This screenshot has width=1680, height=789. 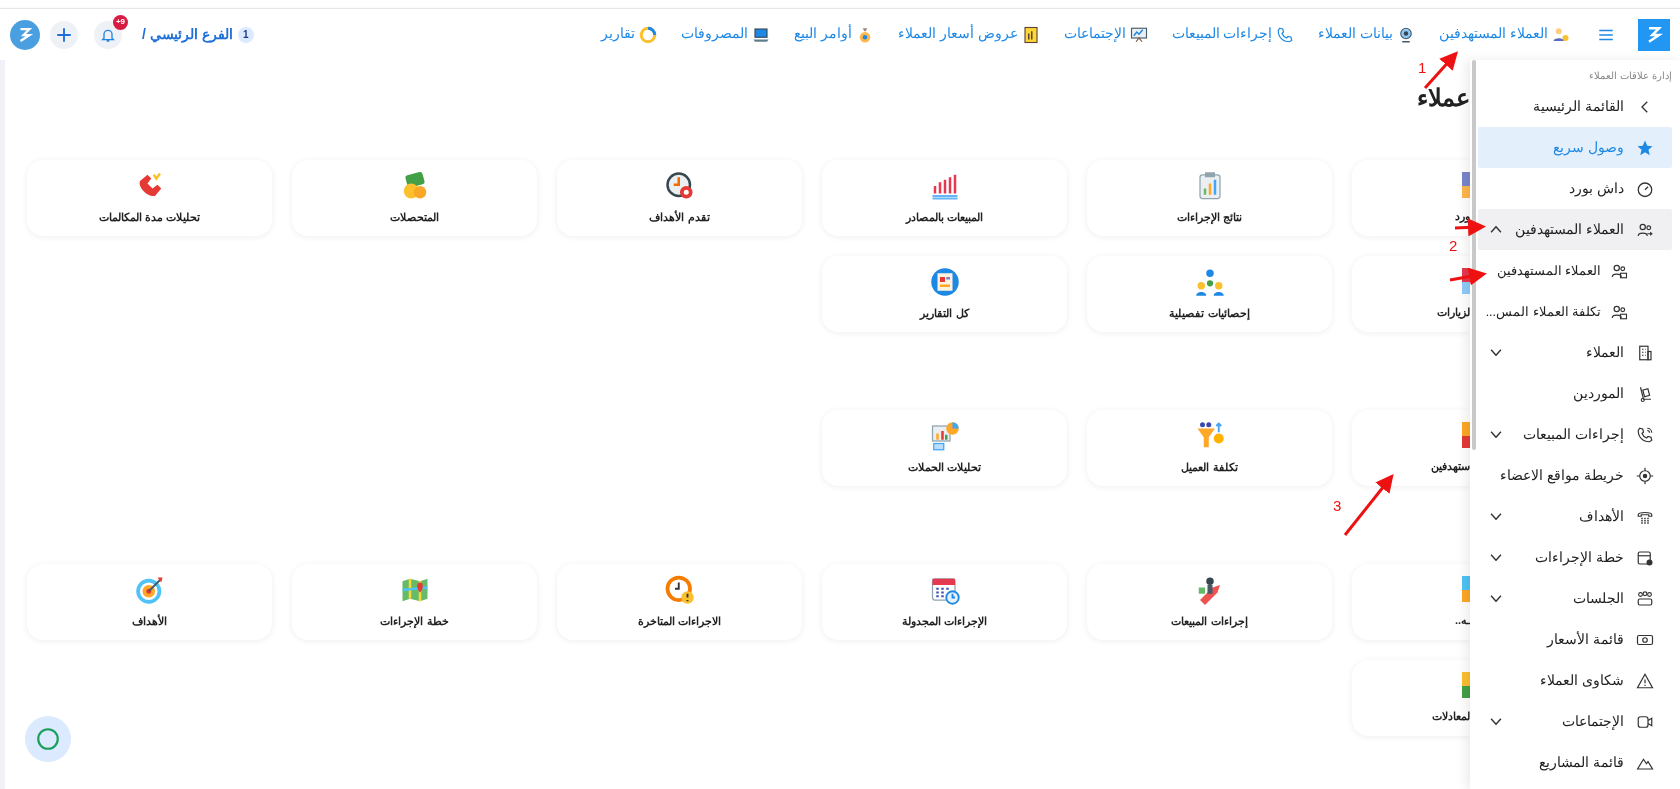 I want to click on ring-icon, so click(x=48, y=739).